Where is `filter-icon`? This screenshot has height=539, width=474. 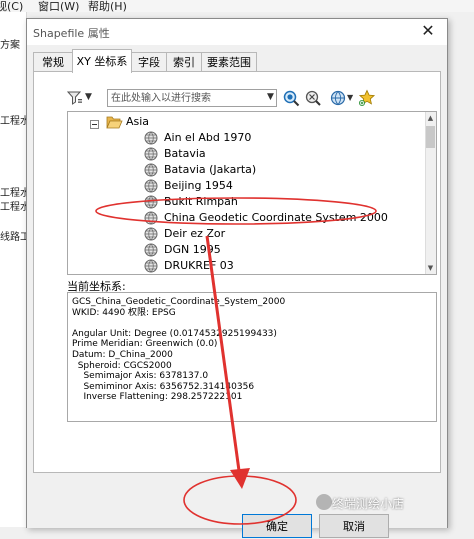
filter-icon is located at coordinates (74, 99).